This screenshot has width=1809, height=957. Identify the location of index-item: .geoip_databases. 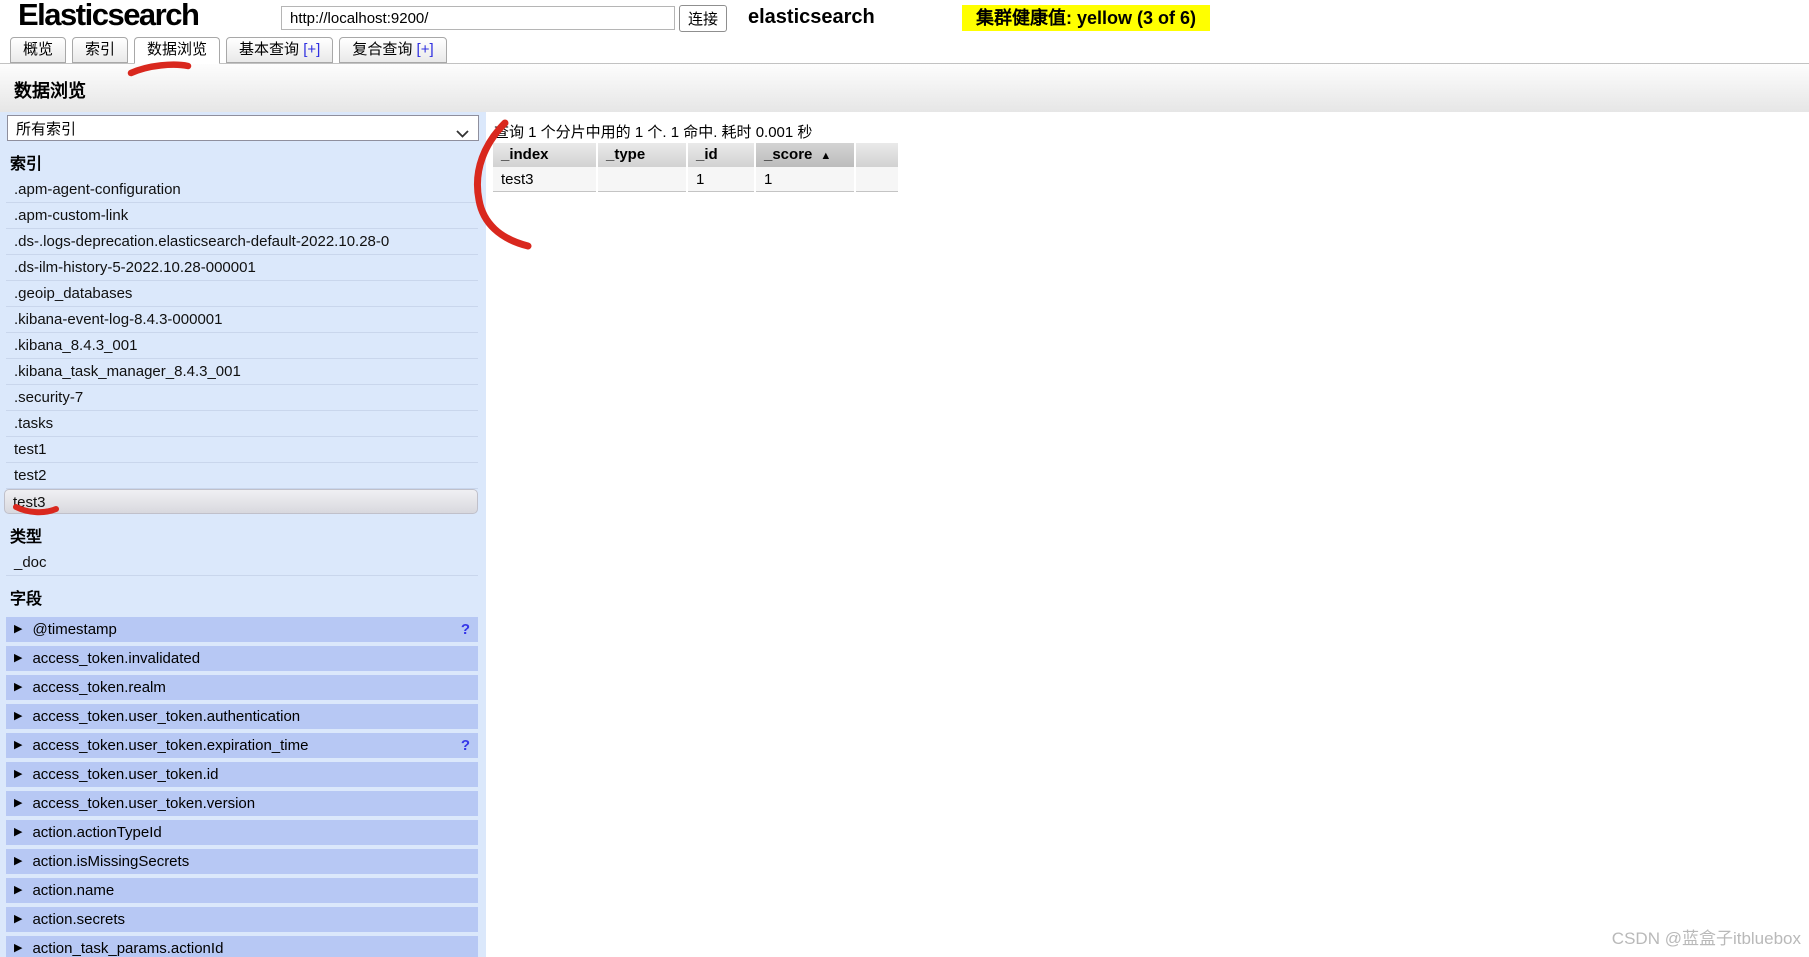
(242, 294).